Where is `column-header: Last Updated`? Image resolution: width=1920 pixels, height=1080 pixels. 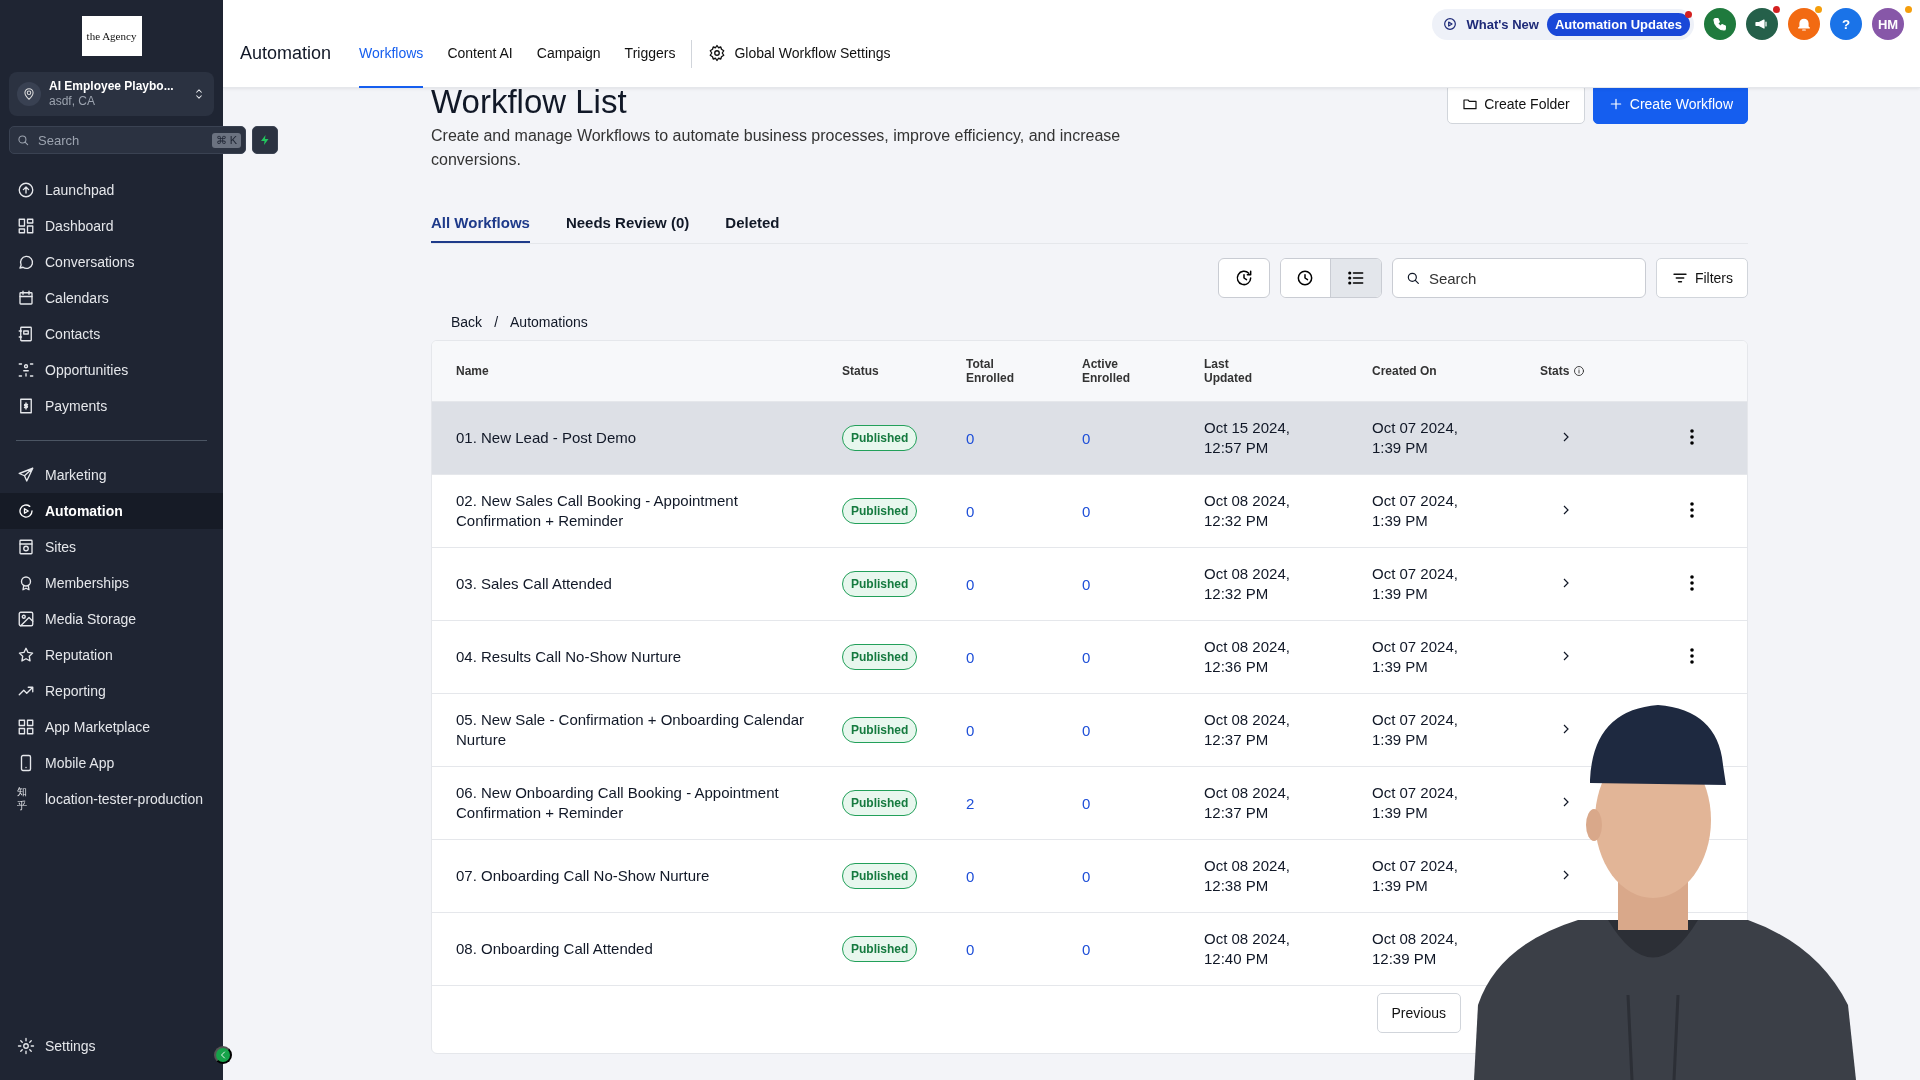 column-header: Last Updated is located at coordinates (1228, 371).